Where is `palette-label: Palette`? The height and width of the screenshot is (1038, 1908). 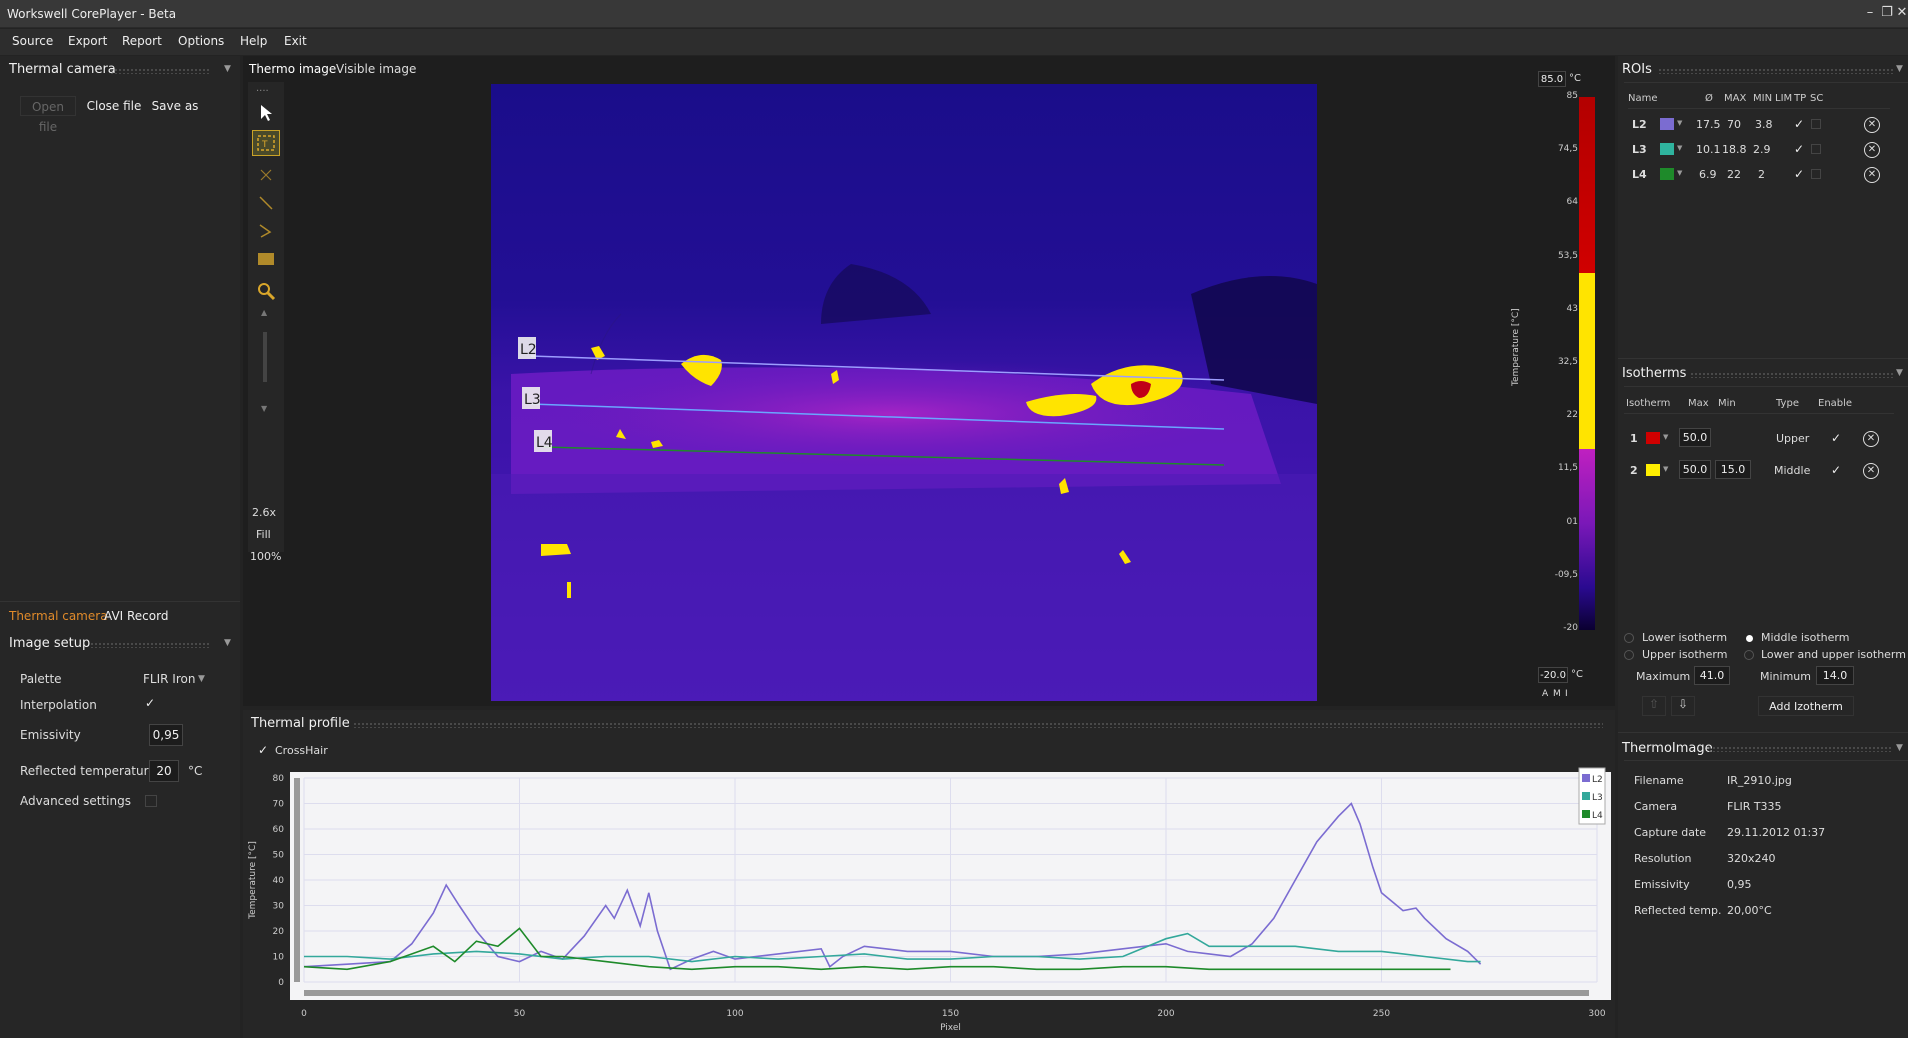
palette-label: Palette is located at coordinates (41, 679).